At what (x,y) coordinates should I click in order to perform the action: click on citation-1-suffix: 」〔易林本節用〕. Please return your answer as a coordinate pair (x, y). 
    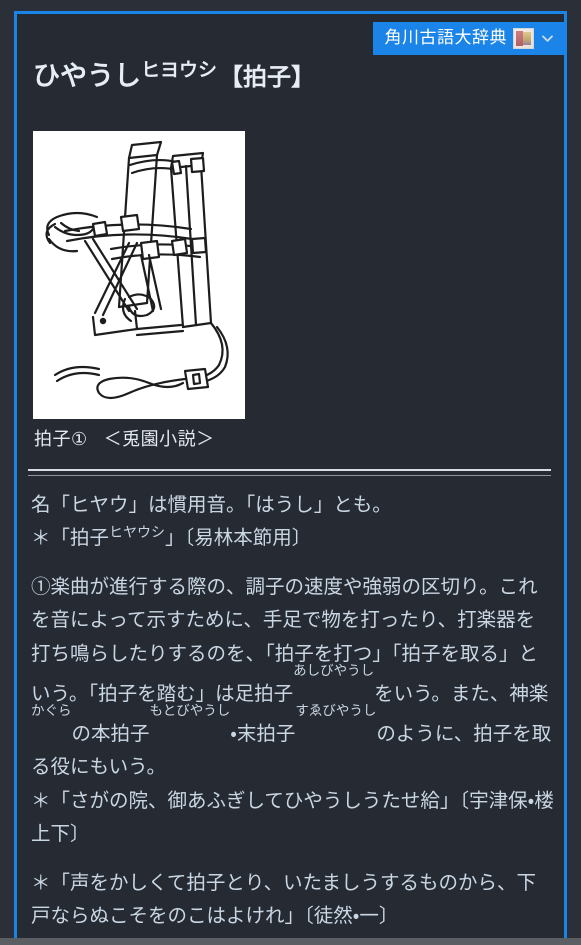
    Looking at the image, I should click on (238, 538).